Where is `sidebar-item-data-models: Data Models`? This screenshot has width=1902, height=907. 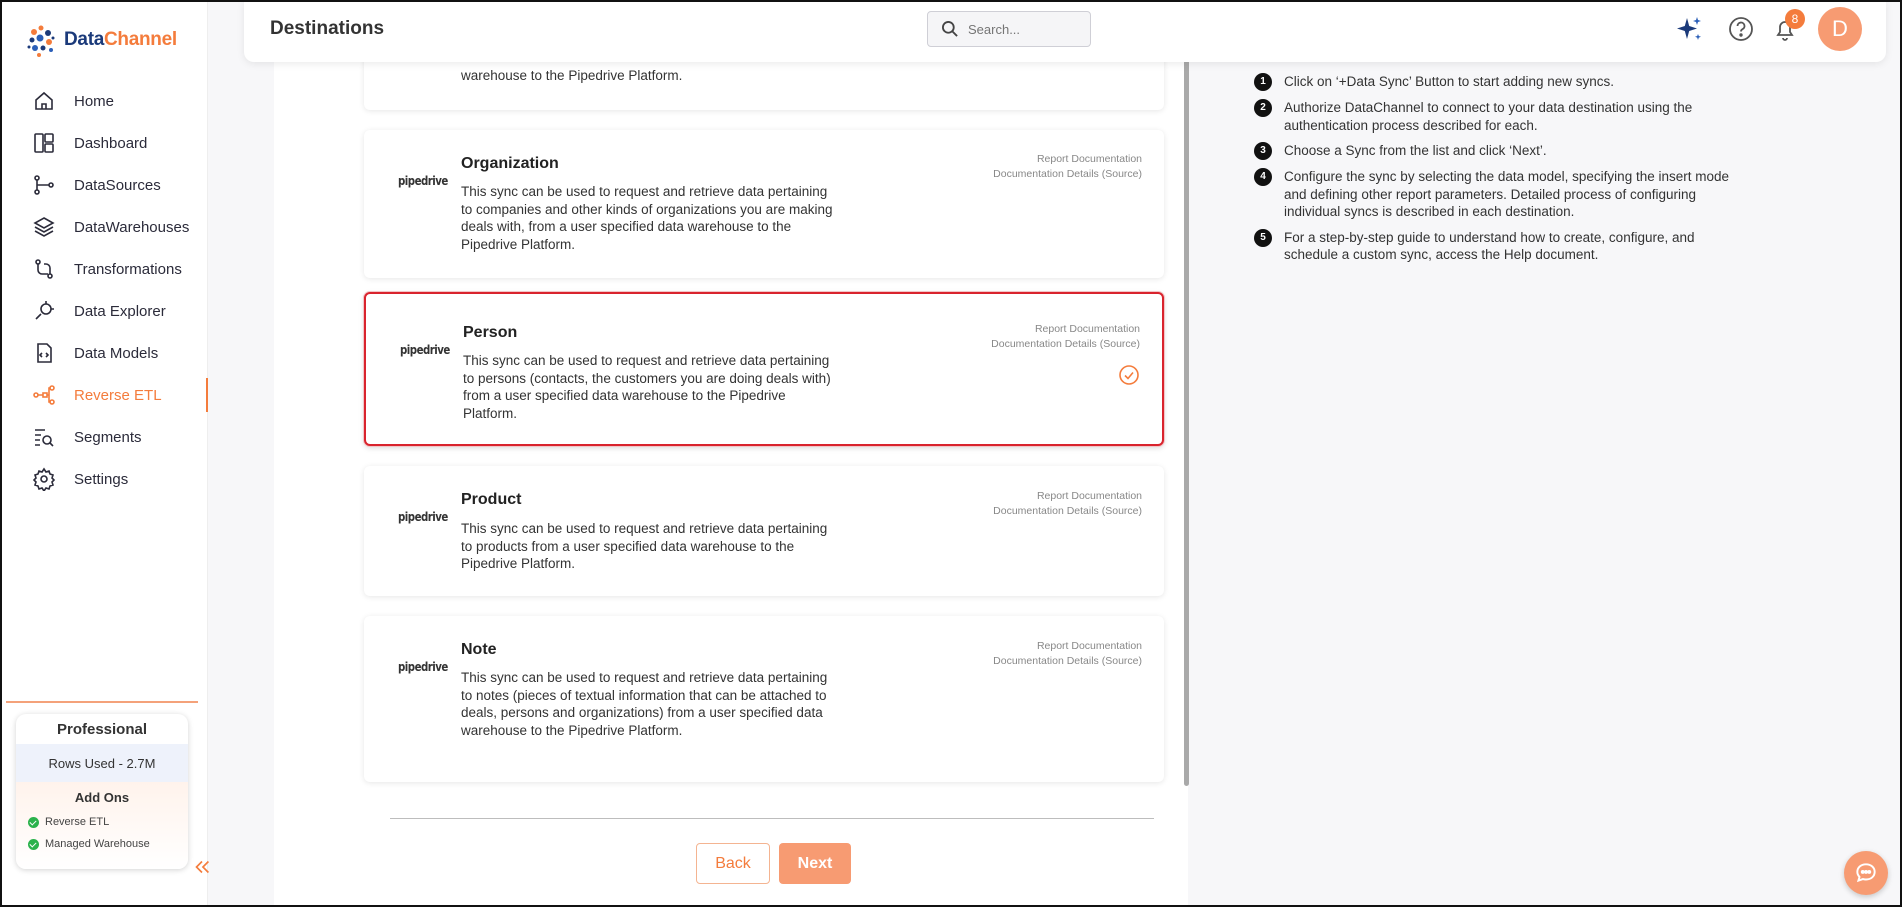 sidebar-item-data-models: Data Models is located at coordinates (104, 353).